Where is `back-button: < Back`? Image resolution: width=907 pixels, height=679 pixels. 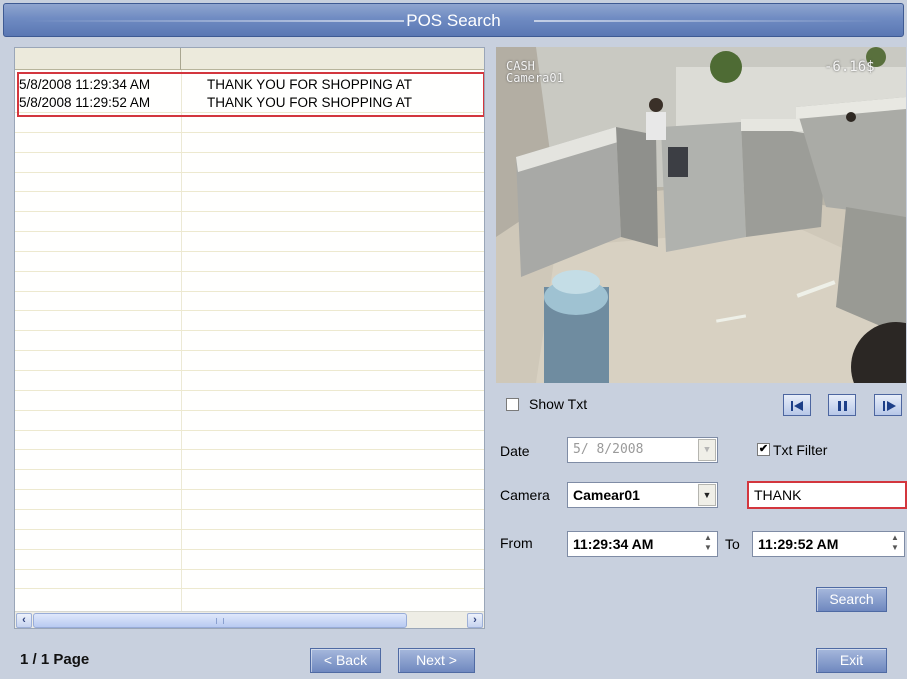
back-button: < Back is located at coordinates (345, 660).